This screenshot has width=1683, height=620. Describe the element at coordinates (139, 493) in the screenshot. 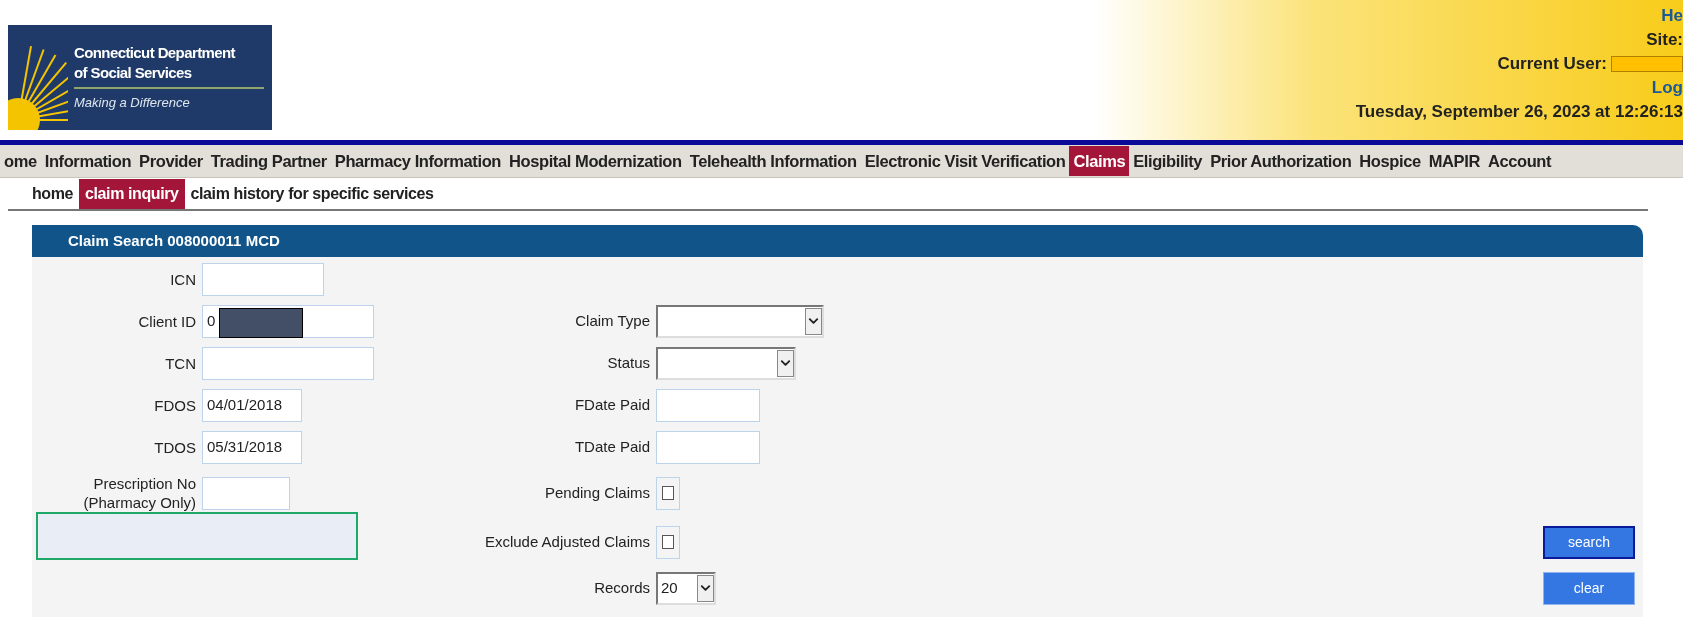

I see `field-label: Prescription No (Pharmacy Only)` at that location.